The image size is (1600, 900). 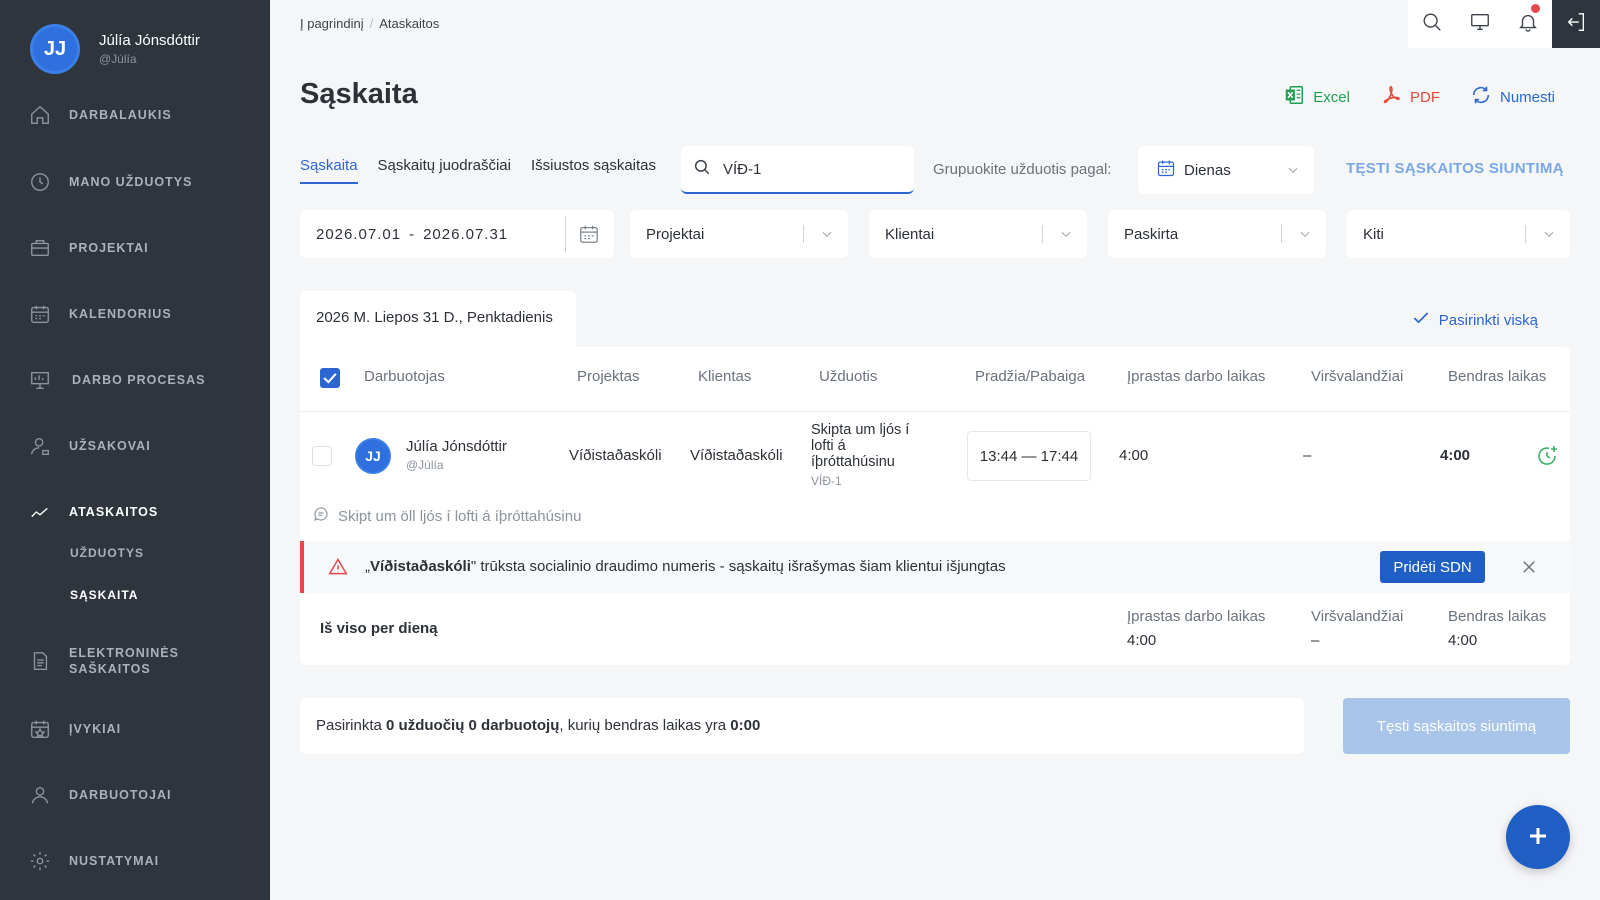 What do you see at coordinates (93, 861) in the screenshot?
I see `sidebar-item-settings: NUSTATYMAI` at bounding box center [93, 861].